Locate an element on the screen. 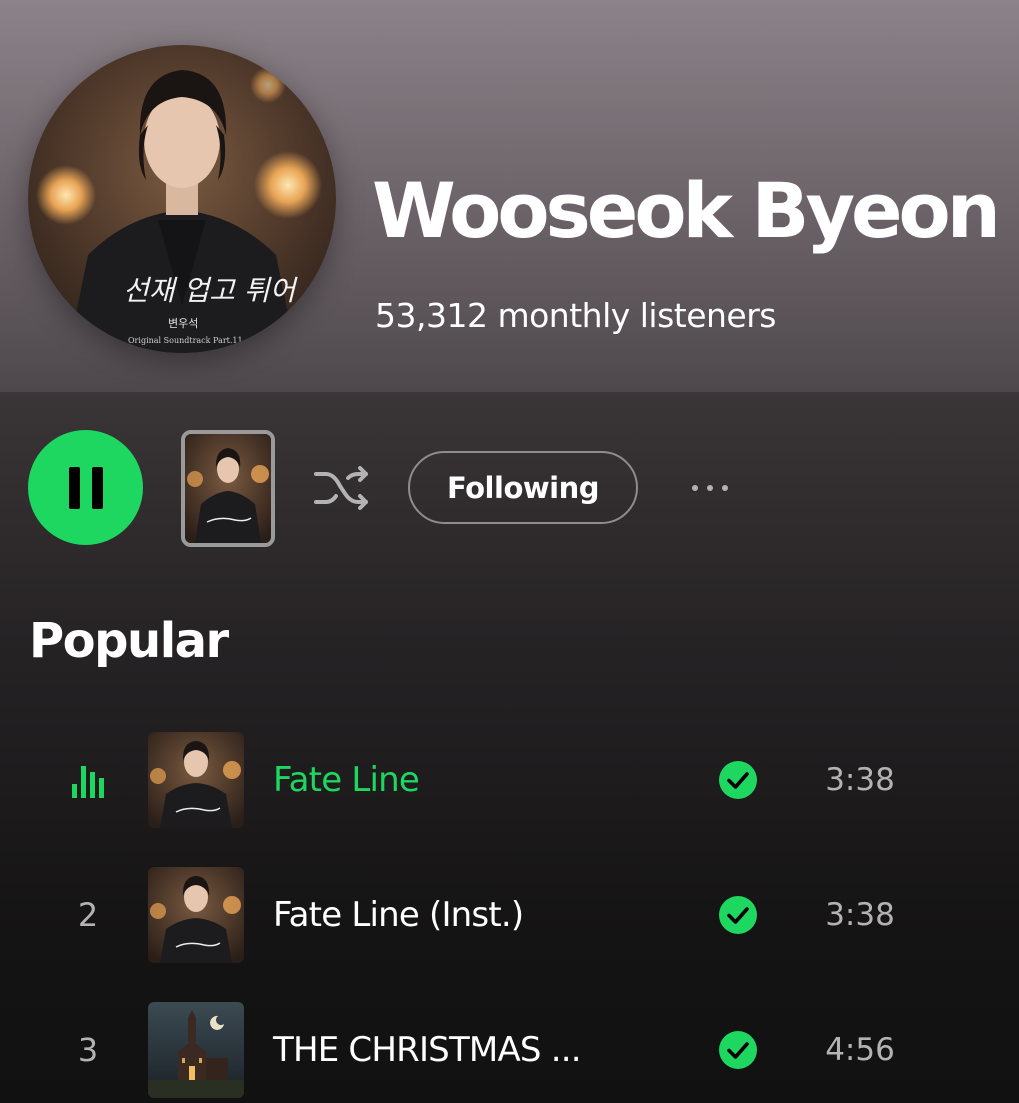 This screenshot has height=1103, width=1019. track-row: 3 THE CHRISTMAS ... 4:56 is located at coordinates (509, 1050).